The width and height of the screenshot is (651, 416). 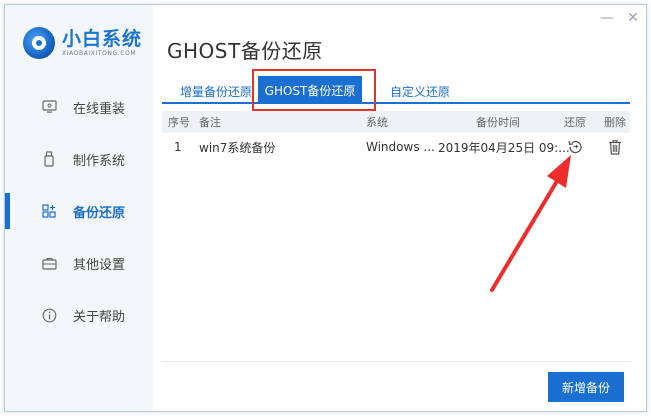 I want to click on trash-icon, so click(x=615, y=147).